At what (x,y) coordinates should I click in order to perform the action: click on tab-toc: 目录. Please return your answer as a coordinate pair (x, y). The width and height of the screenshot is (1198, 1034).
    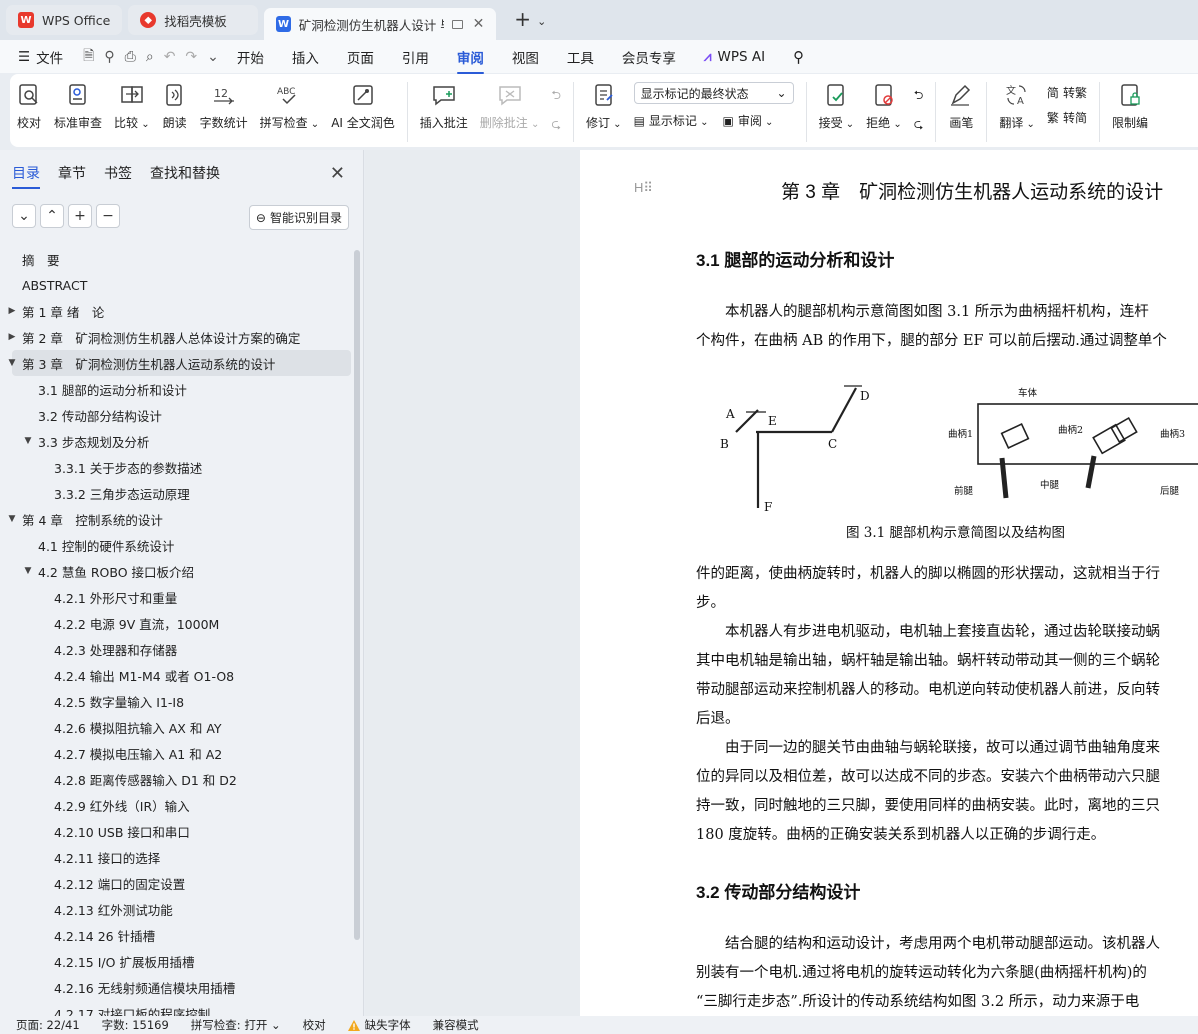
    Looking at the image, I should click on (26, 176).